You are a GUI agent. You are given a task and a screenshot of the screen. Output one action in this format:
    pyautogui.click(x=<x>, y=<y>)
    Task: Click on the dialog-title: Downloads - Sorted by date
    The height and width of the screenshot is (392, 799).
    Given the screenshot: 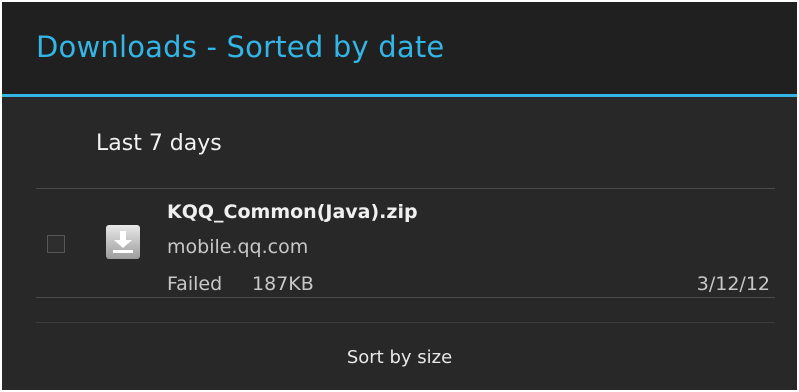 What is the action you would take?
    pyautogui.click(x=240, y=47)
    